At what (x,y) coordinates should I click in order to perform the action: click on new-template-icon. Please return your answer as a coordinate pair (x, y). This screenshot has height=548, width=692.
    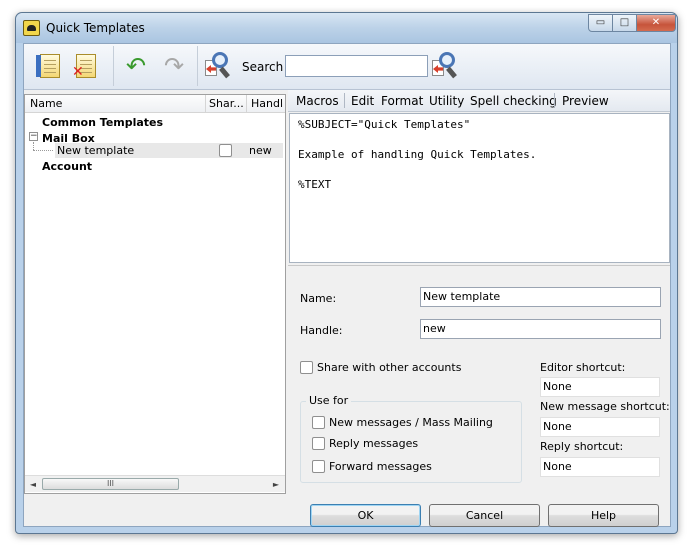
    Looking at the image, I should click on (50, 66).